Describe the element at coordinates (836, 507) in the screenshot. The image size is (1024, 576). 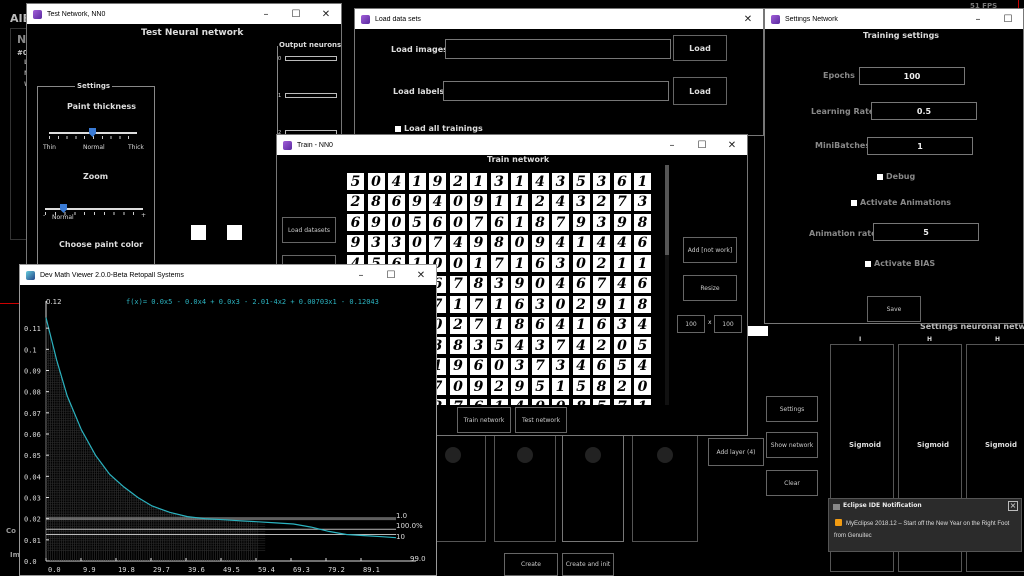
I see `notification-icon` at that location.